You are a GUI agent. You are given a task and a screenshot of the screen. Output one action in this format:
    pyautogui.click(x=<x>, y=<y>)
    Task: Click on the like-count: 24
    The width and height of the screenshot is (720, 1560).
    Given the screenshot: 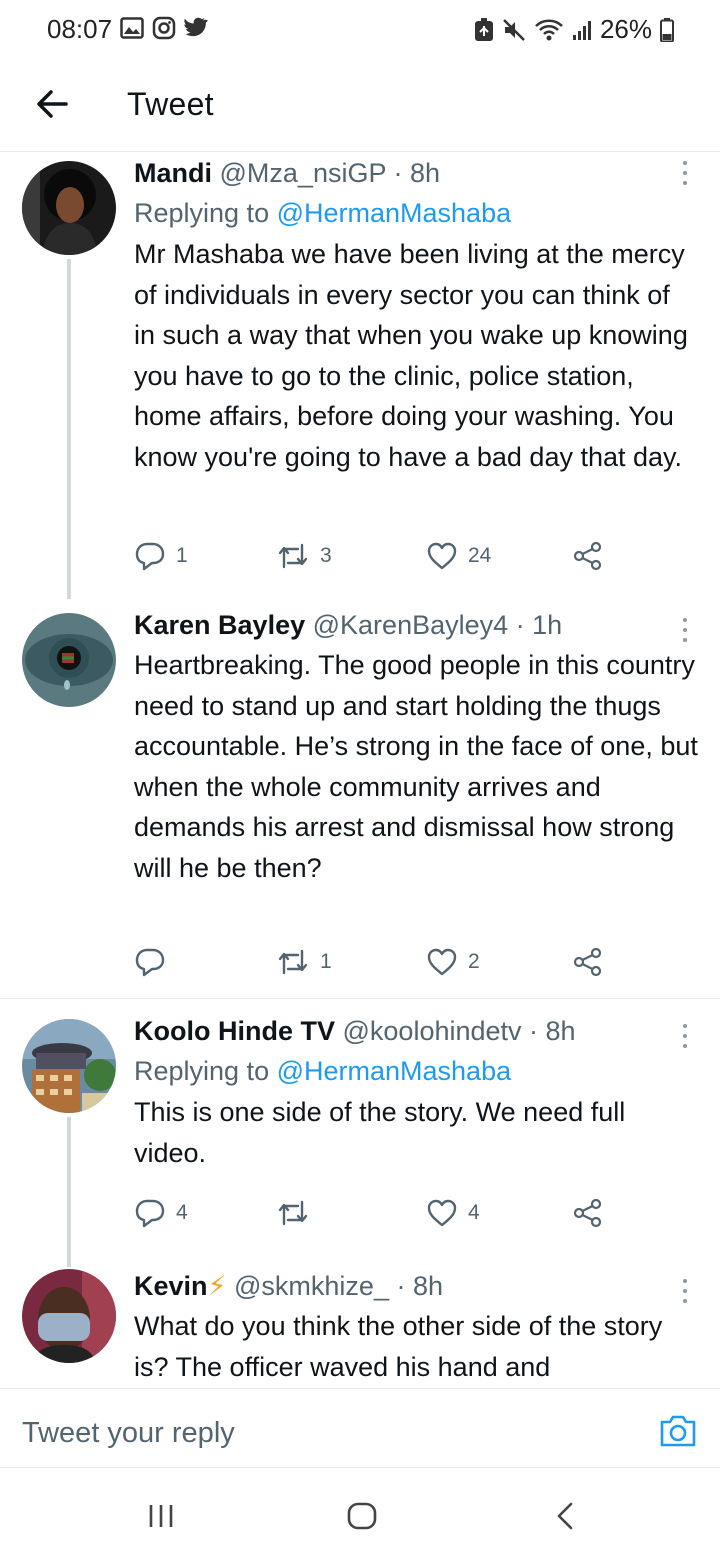 What is the action you would take?
    pyautogui.click(x=480, y=555)
    